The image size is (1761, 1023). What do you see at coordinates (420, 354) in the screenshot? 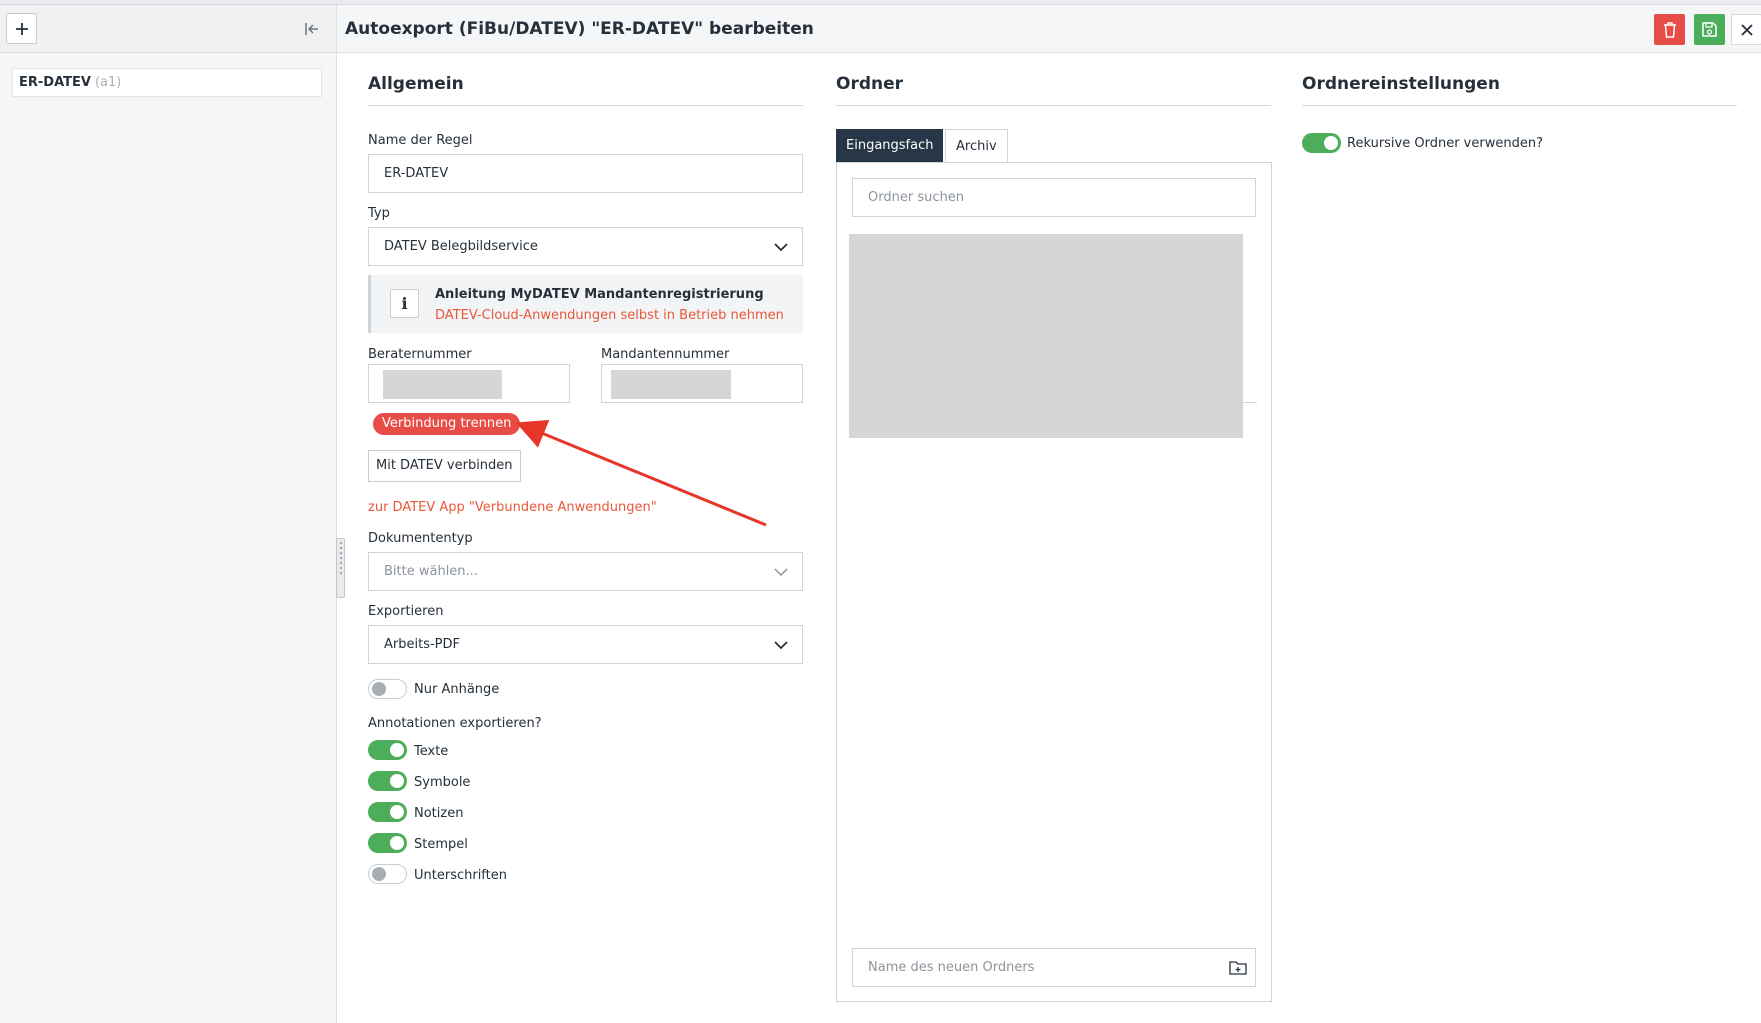
I see `advisor-number-label: Beraternummer` at bounding box center [420, 354].